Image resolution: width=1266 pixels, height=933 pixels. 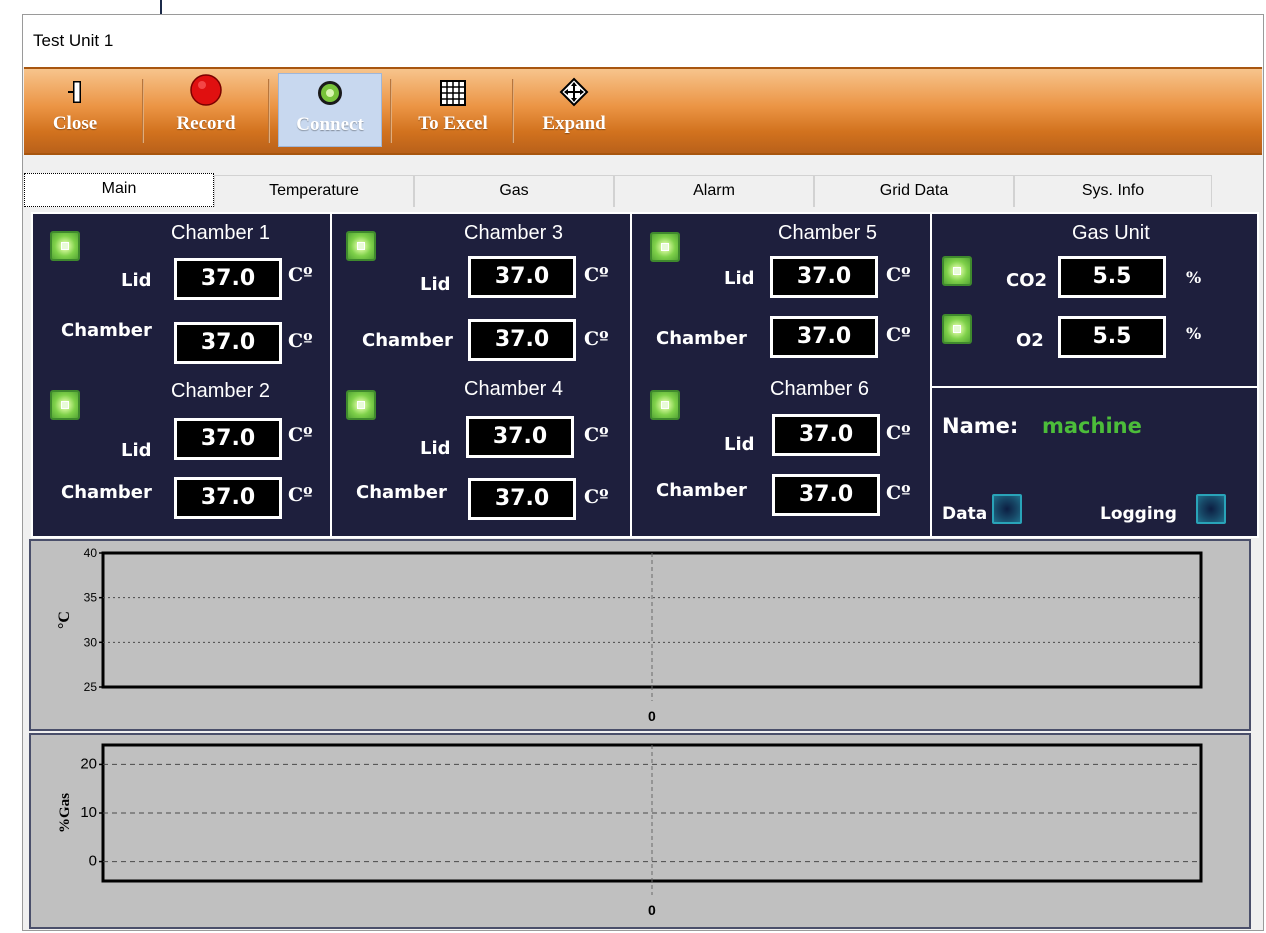 I want to click on y-tick-label: 10, so click(x=88, y=812).